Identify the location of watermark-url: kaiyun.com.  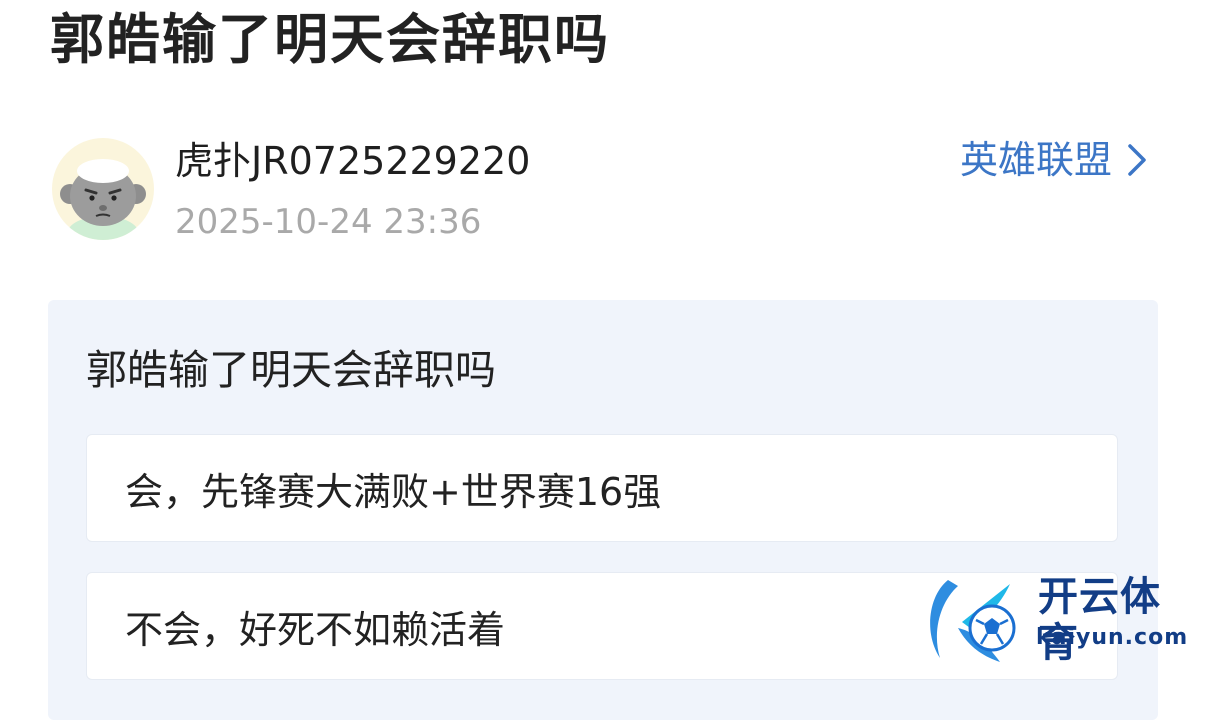
(1112, 637).